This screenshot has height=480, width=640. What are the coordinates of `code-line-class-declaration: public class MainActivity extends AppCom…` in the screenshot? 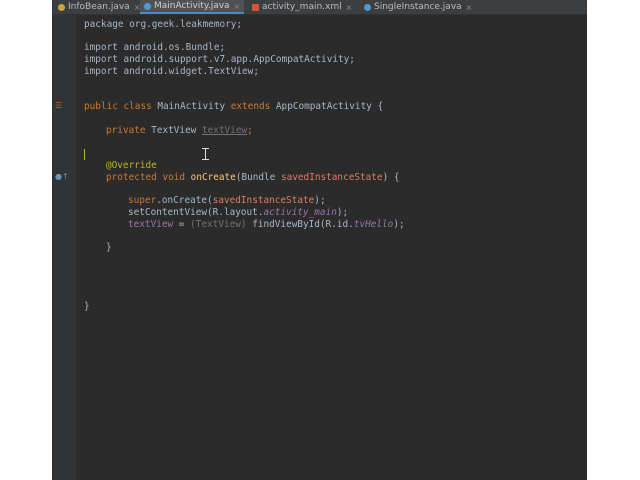 It's located at (234, 106).